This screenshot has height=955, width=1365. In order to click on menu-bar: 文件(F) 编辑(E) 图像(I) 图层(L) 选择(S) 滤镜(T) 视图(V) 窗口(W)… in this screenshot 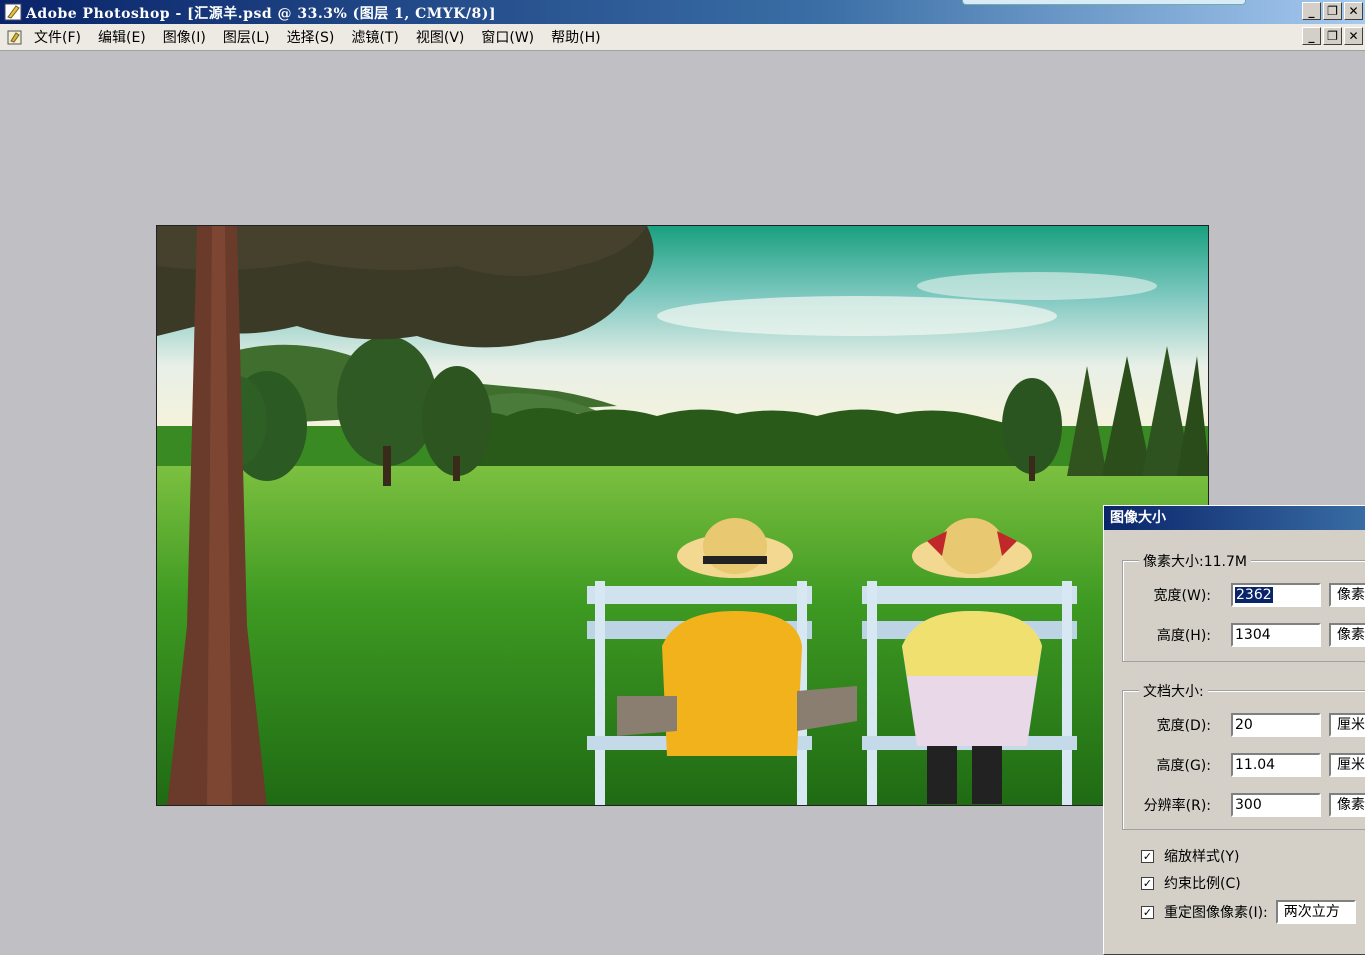, I will do `click(682, 37)`.